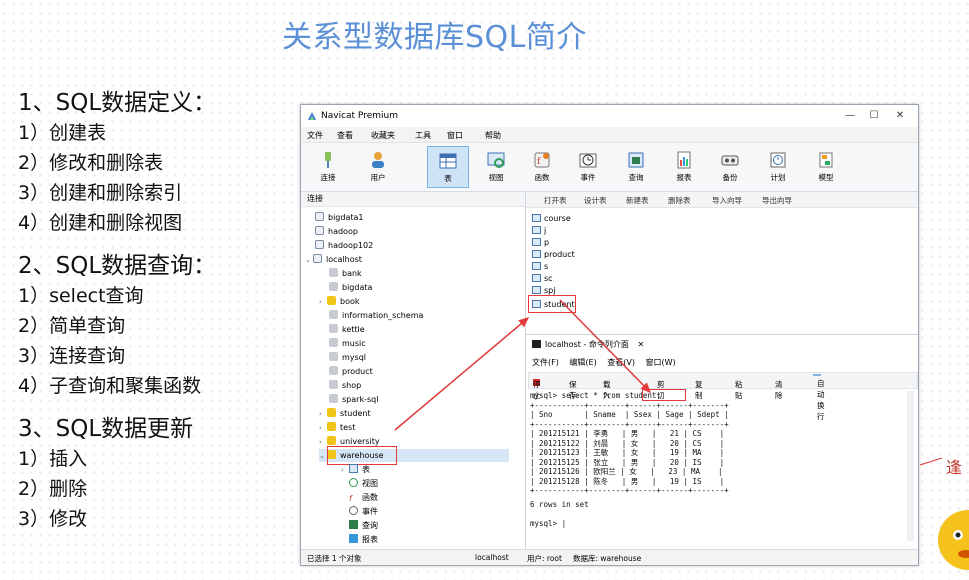 The image size is (969, 580). I want to click on toolbar-backup-button: 备份, so click(730, 167).